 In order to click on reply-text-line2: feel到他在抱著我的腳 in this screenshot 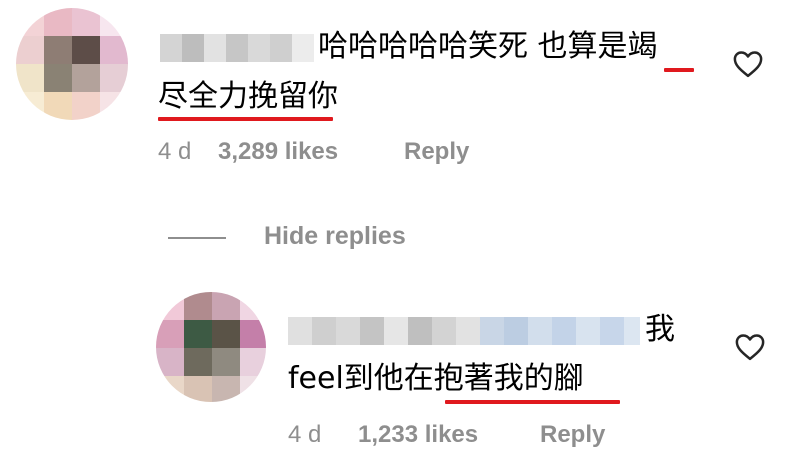, I will do `click(436, 378)`.